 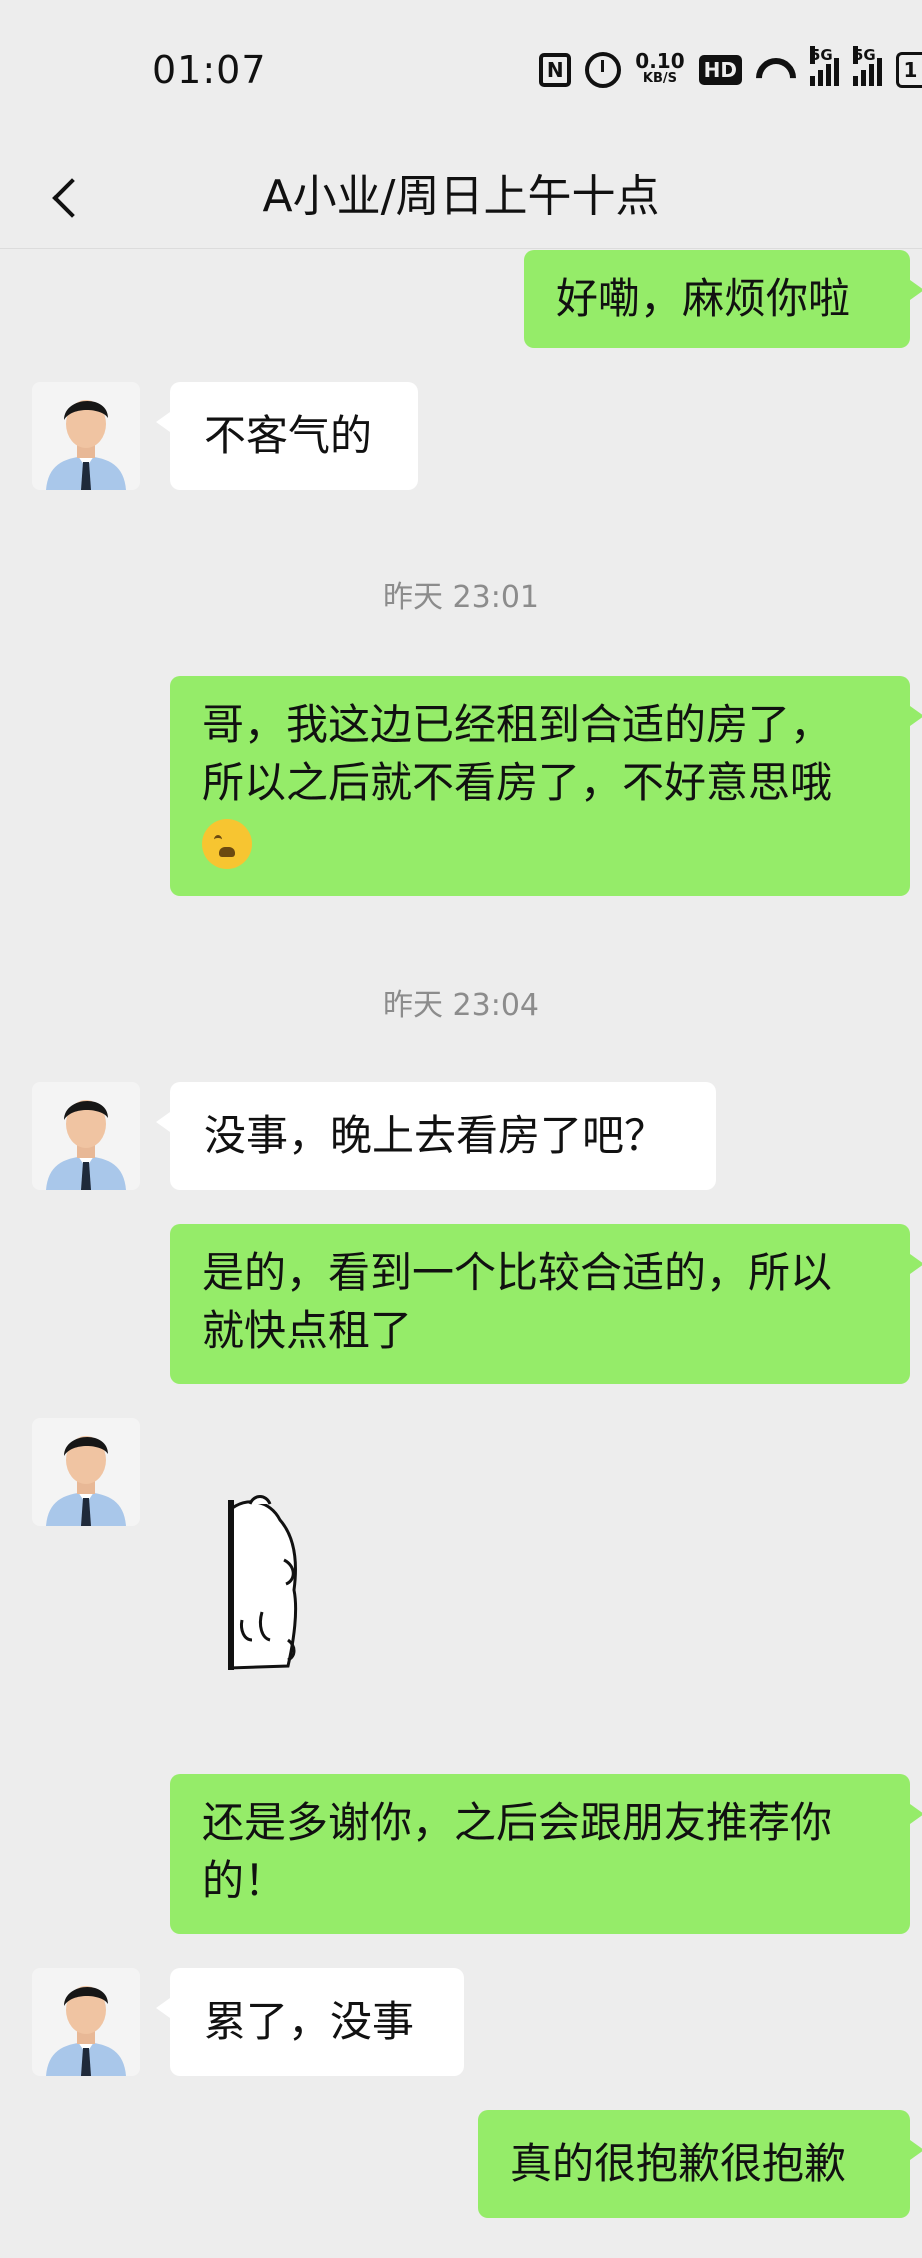 I want to click on message-line: 所以之后就不看房了，不好意思哦, so click(x=517, y=782).